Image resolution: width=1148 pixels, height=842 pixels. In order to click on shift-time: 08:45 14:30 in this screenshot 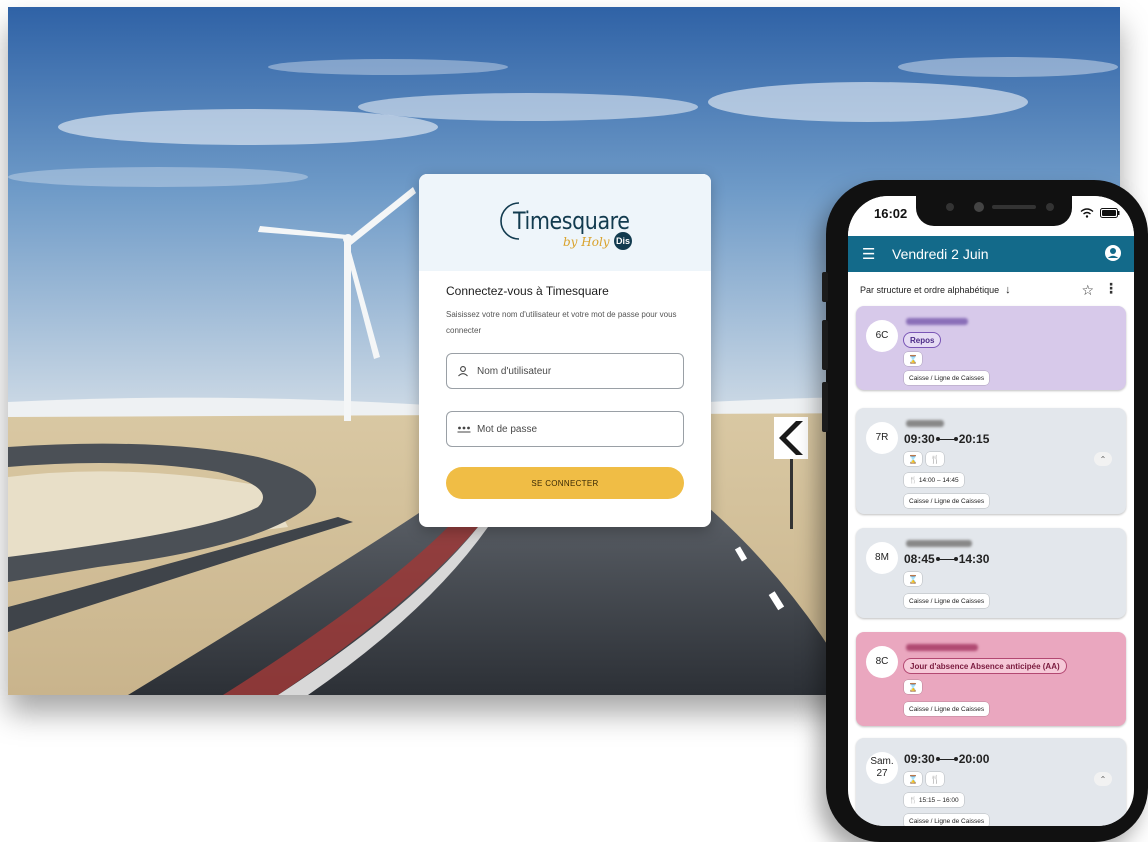, I will do `click(946, 559)`.